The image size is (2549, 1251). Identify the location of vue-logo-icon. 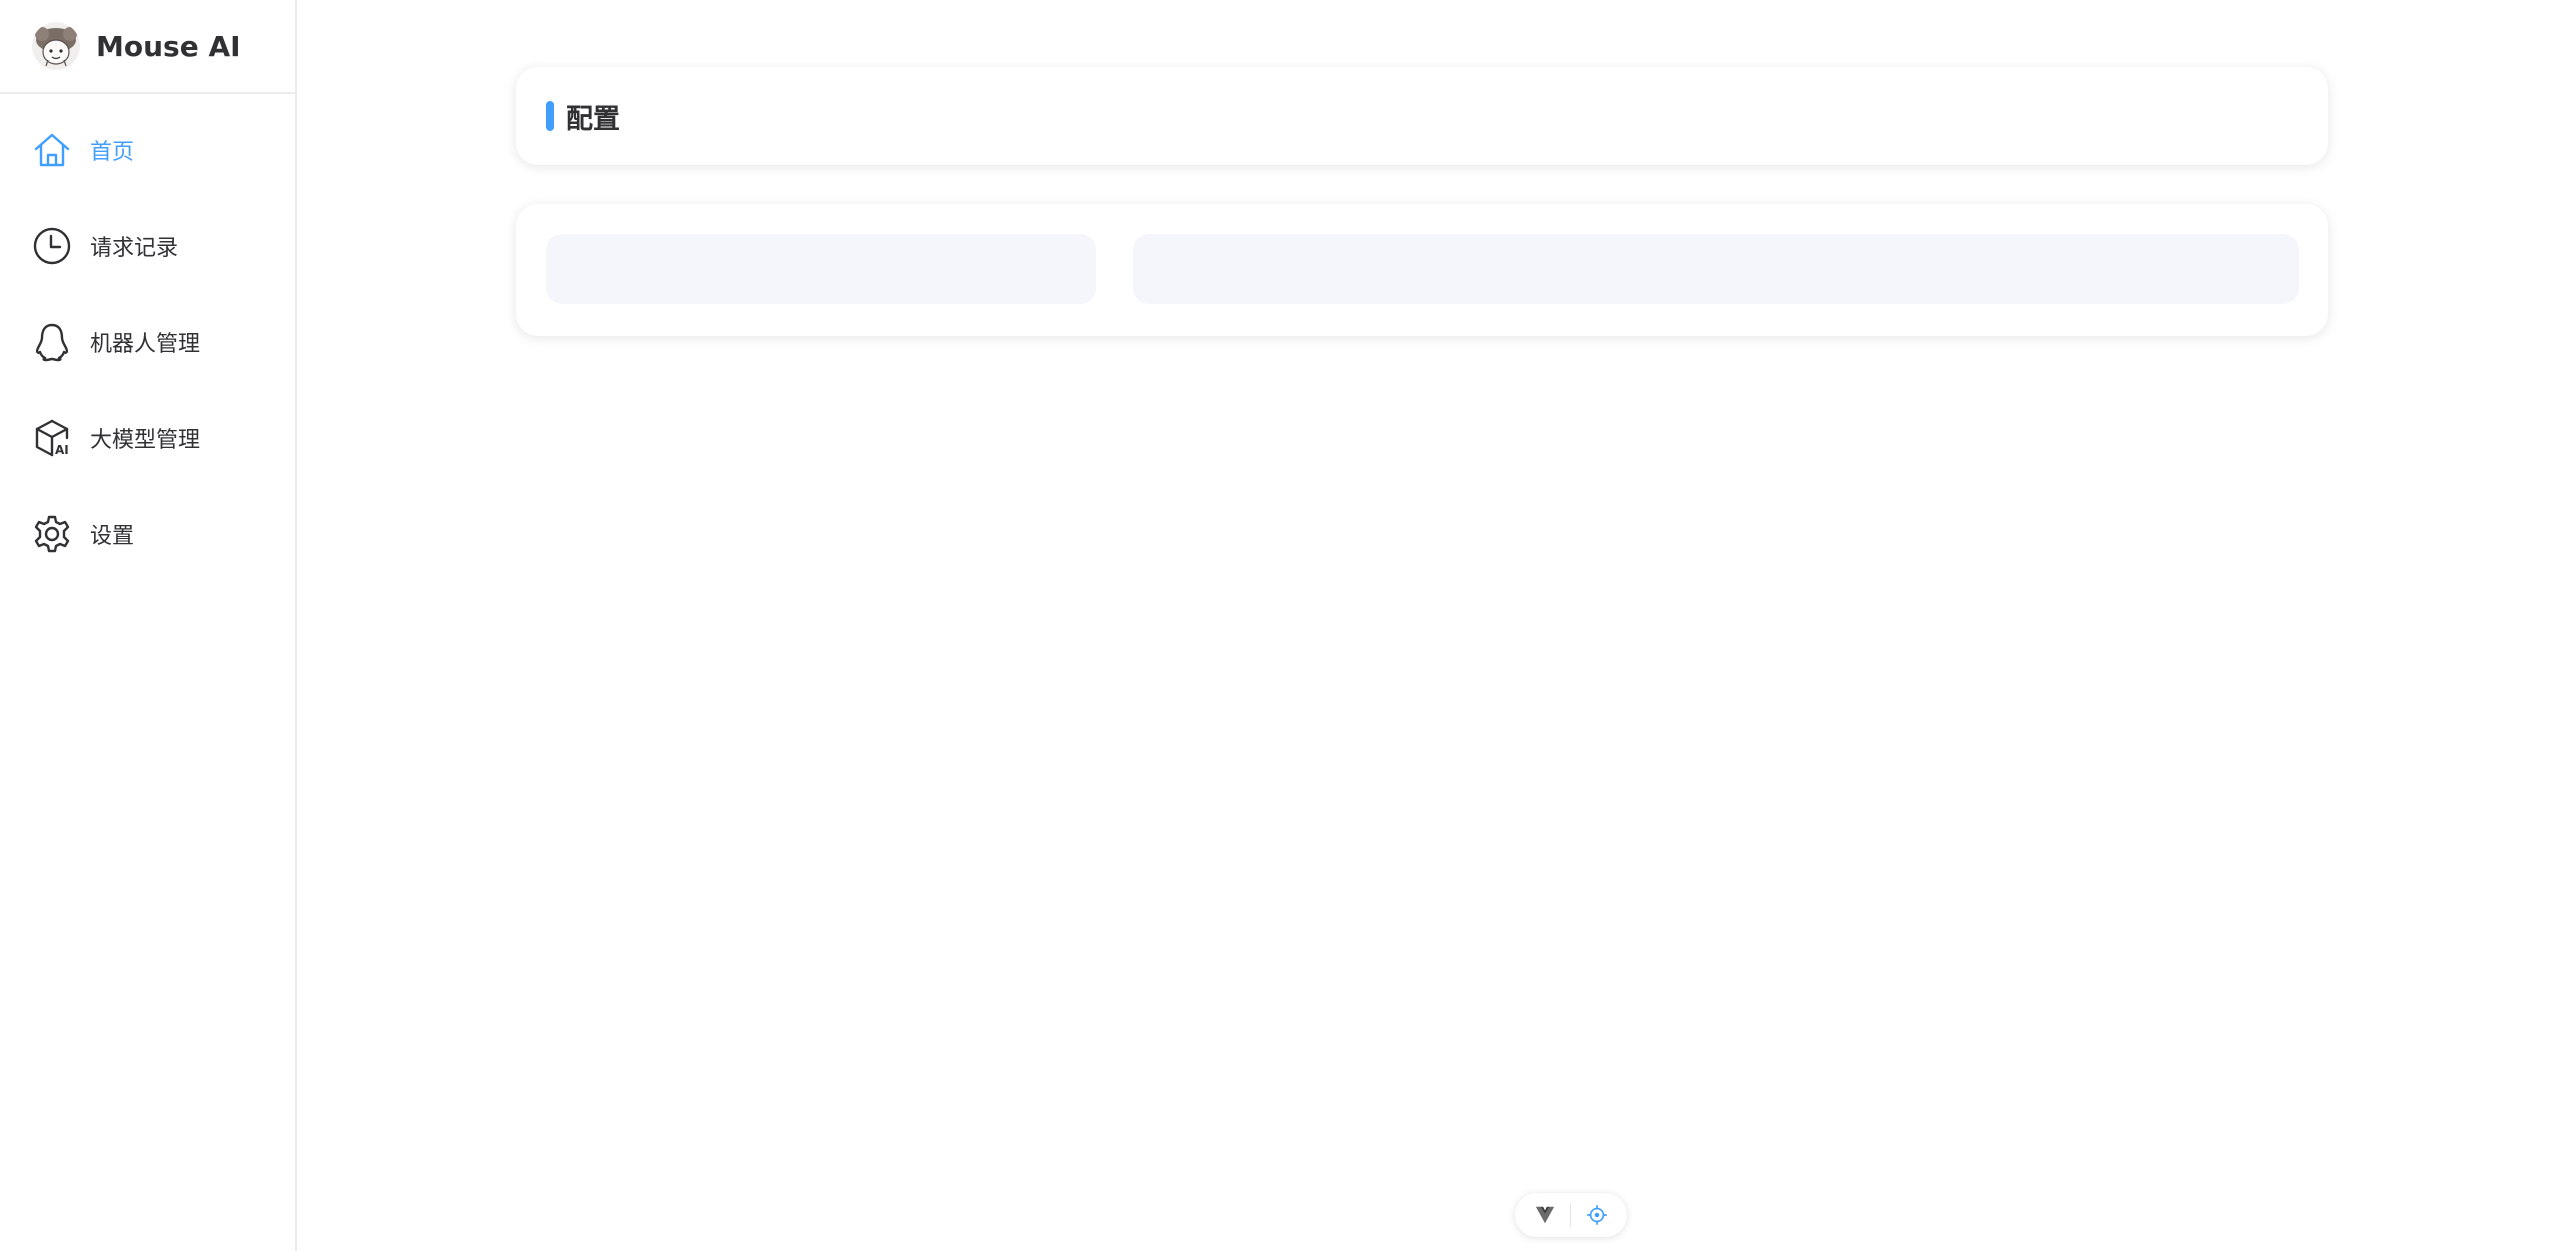
(1545, 1215).